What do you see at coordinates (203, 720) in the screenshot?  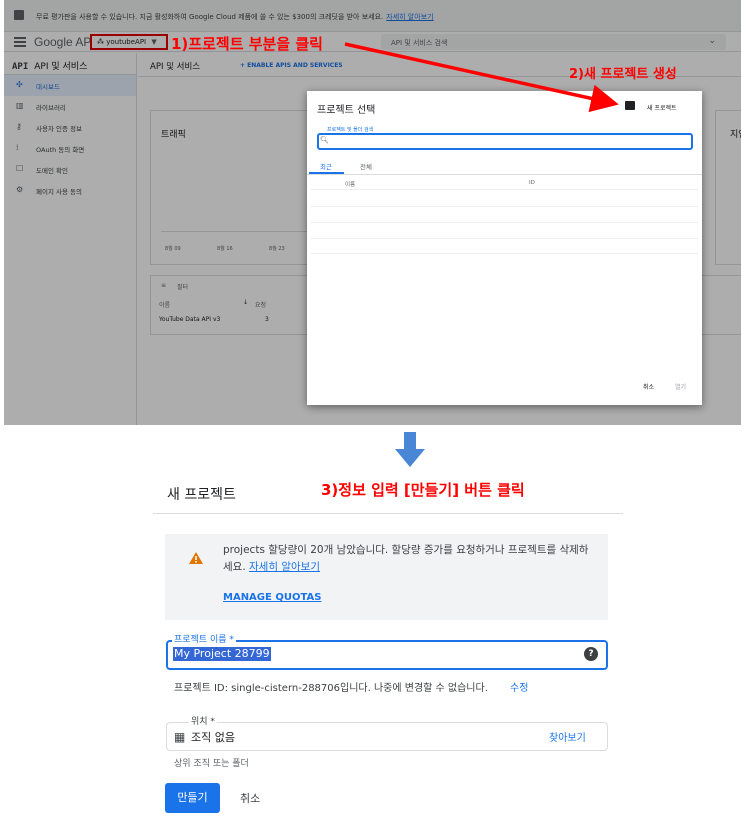 I see `location-label: 위치 *` at bounding box center [203, 720].